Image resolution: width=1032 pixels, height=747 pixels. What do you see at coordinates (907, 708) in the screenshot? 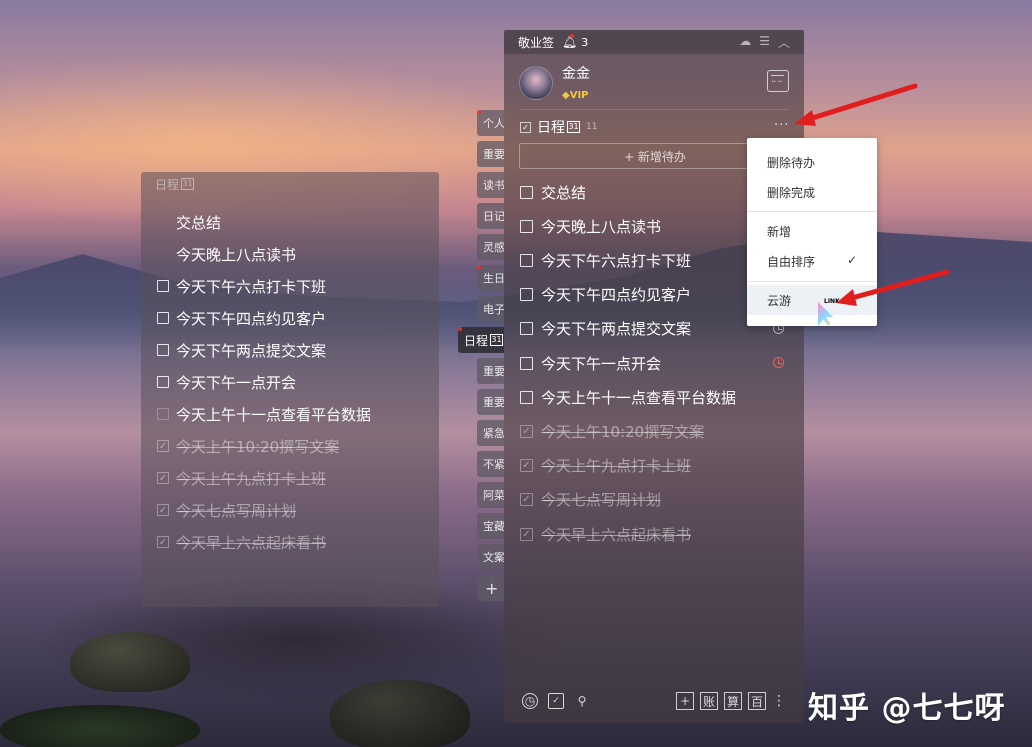
I see `watermark: 知乎 @七七呀` at bounding box center [907, 708].